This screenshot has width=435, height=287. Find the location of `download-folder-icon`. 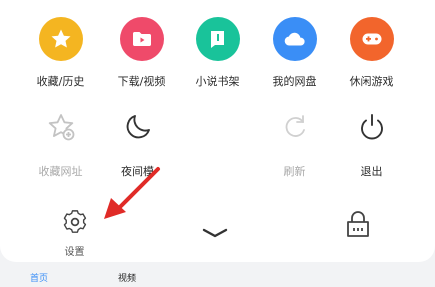

download-folder-icon is located at coordinates (141, 39).